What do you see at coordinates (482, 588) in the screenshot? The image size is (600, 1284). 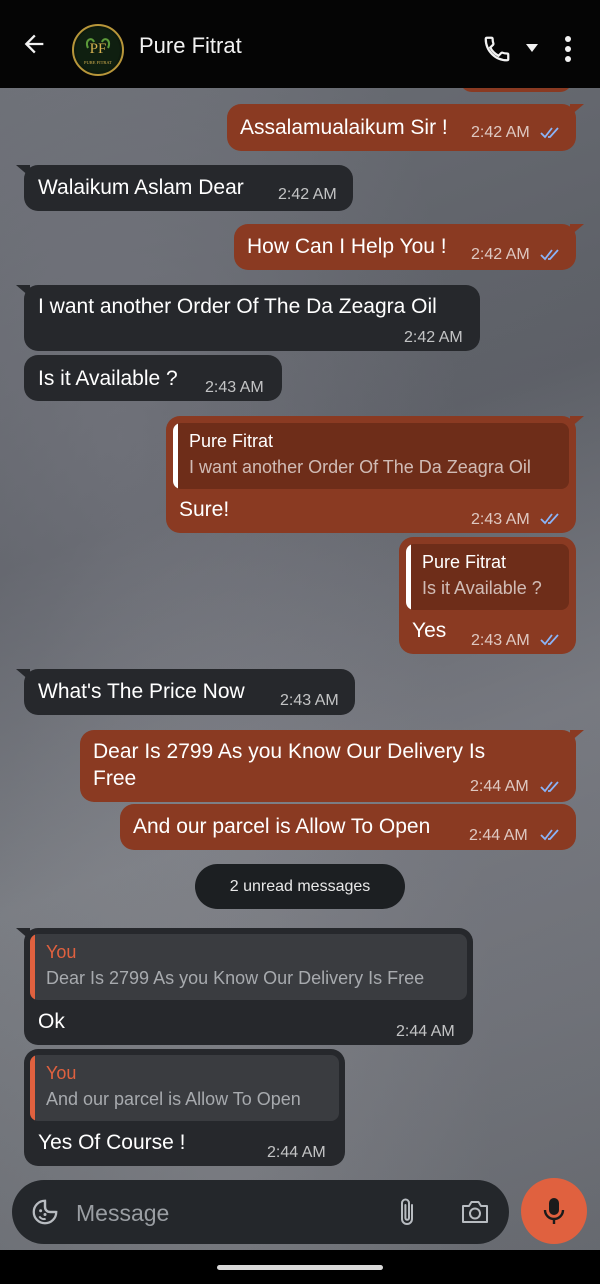 I see `quote-text: Is it Available ?` at bounding box center [482, 588].